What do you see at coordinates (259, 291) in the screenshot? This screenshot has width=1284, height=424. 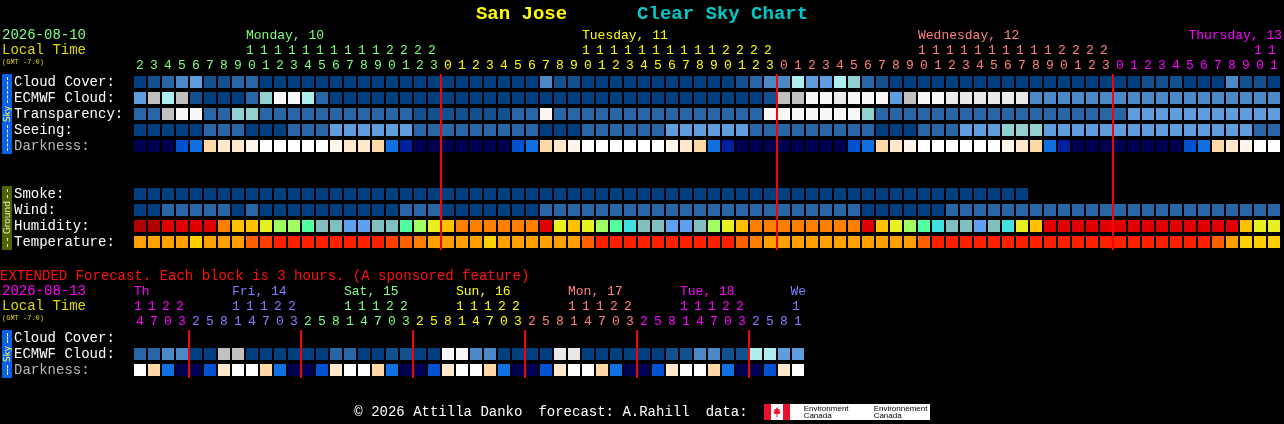 I see `day-label: Fri, 14` at bounding box center [259, 291].